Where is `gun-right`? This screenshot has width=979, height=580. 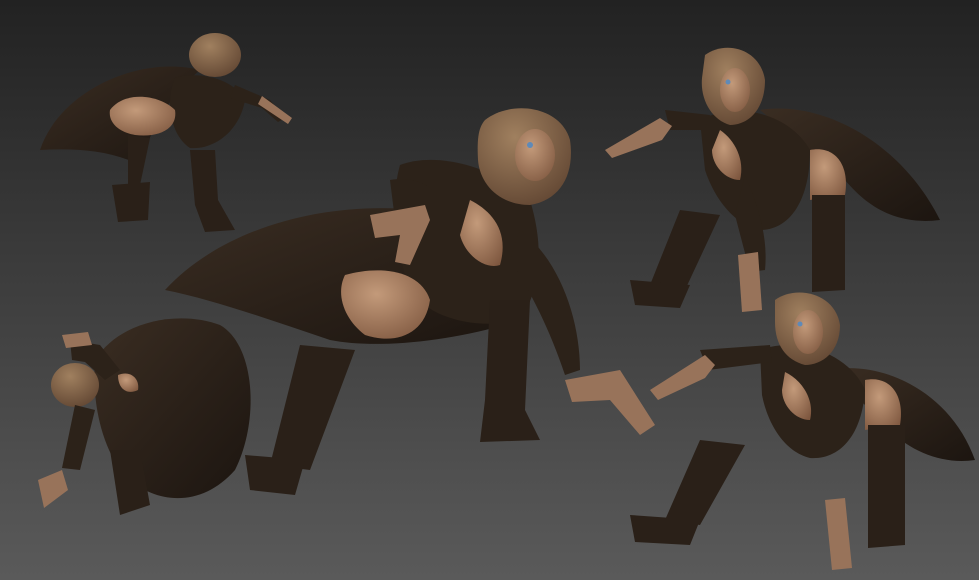
gun-right is located at coordinates (750, 282).